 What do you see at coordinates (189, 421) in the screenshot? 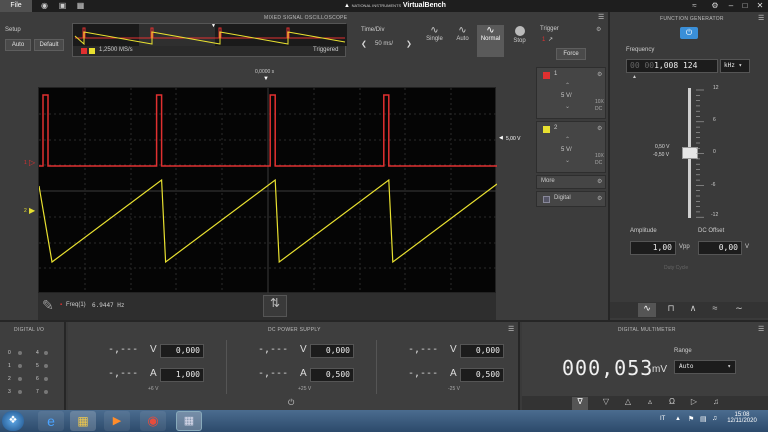
I see `virtualbench-taskbar-icon: ▦` at bounding box center [189, 421].